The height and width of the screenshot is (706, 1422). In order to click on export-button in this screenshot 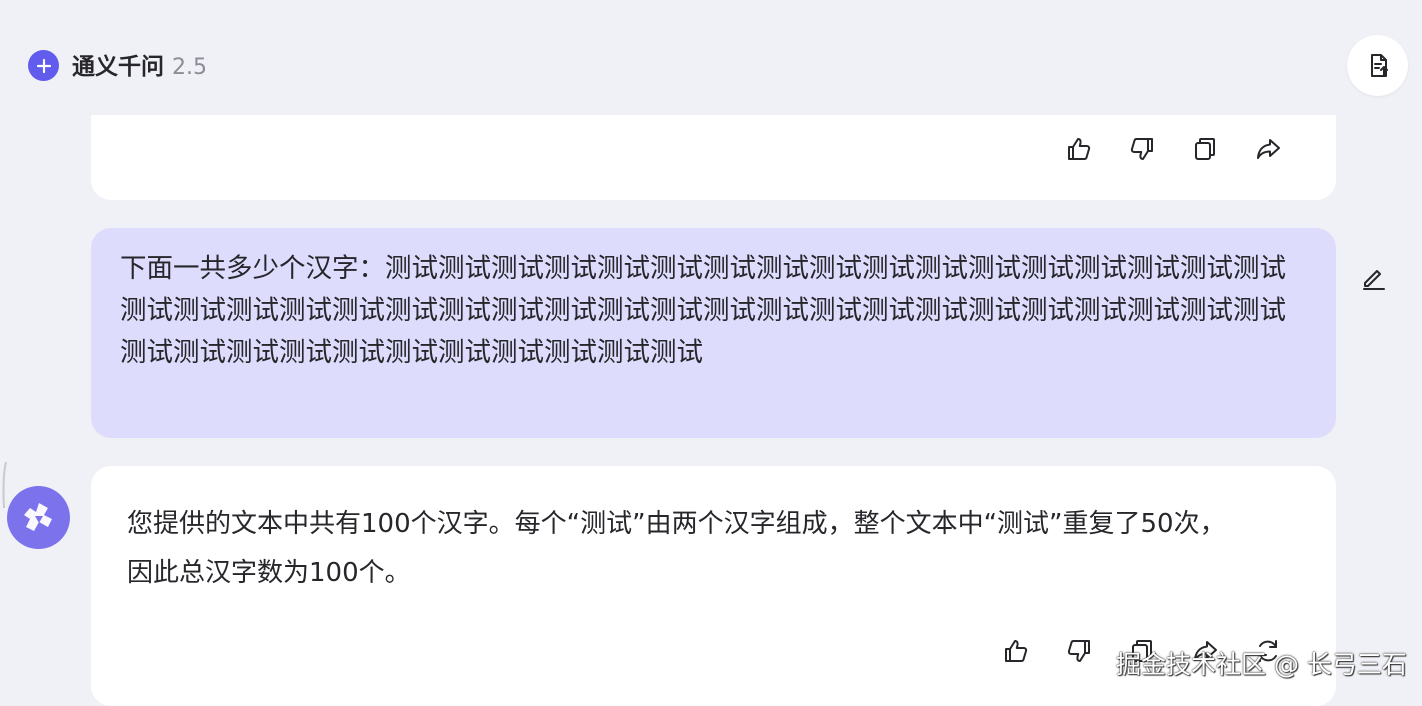, I will do `click(1377, 65)`.